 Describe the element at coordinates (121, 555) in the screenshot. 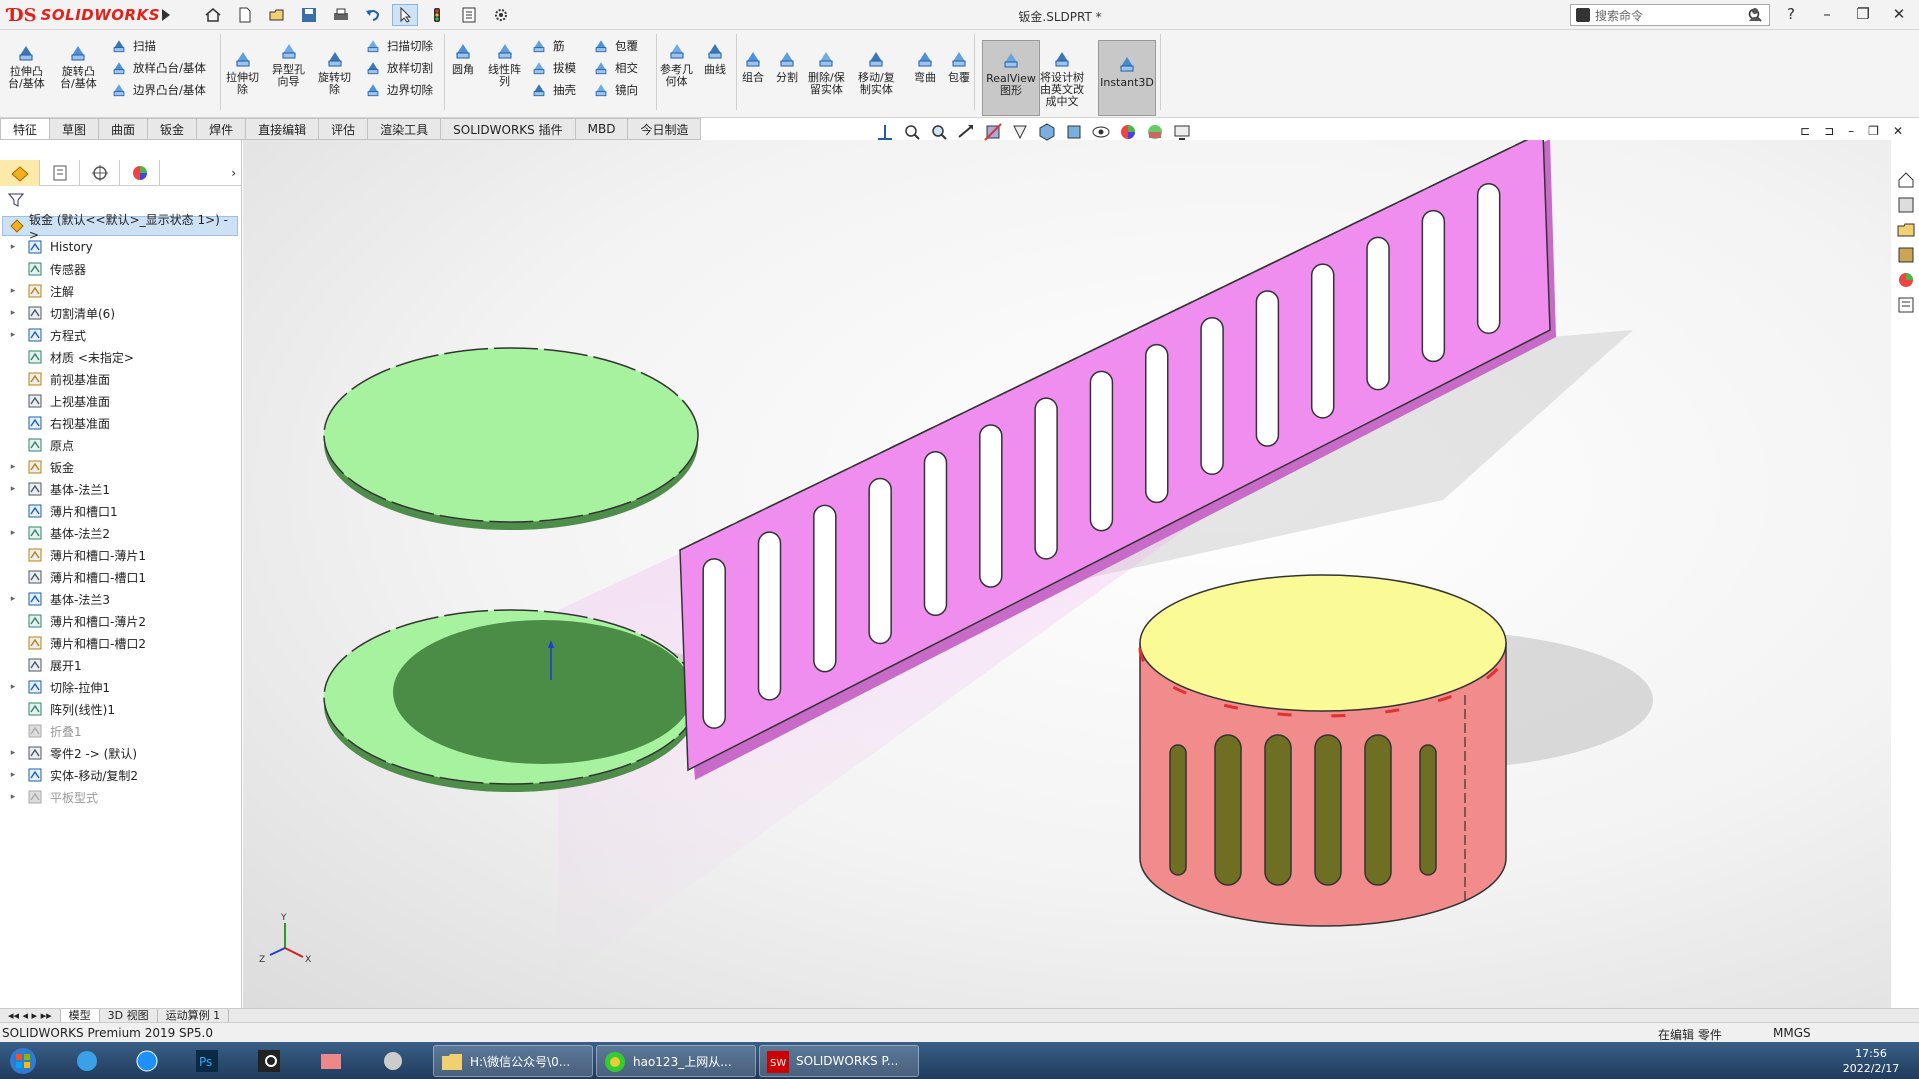

I see `tree-item: 薄片和槽口-薄片1` at that location.